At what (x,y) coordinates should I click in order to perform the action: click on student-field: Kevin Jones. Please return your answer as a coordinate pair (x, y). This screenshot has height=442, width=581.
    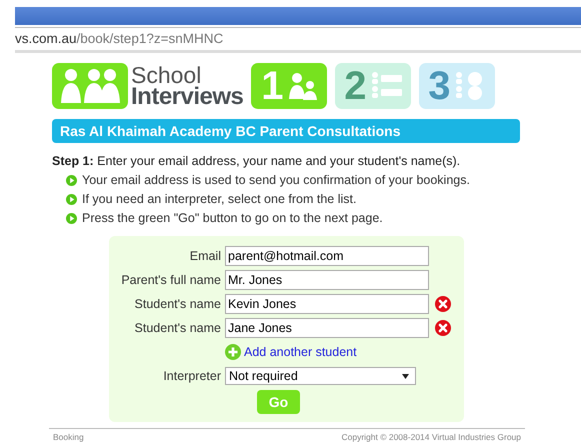
    Looking at the image, I should click on (327, 304).